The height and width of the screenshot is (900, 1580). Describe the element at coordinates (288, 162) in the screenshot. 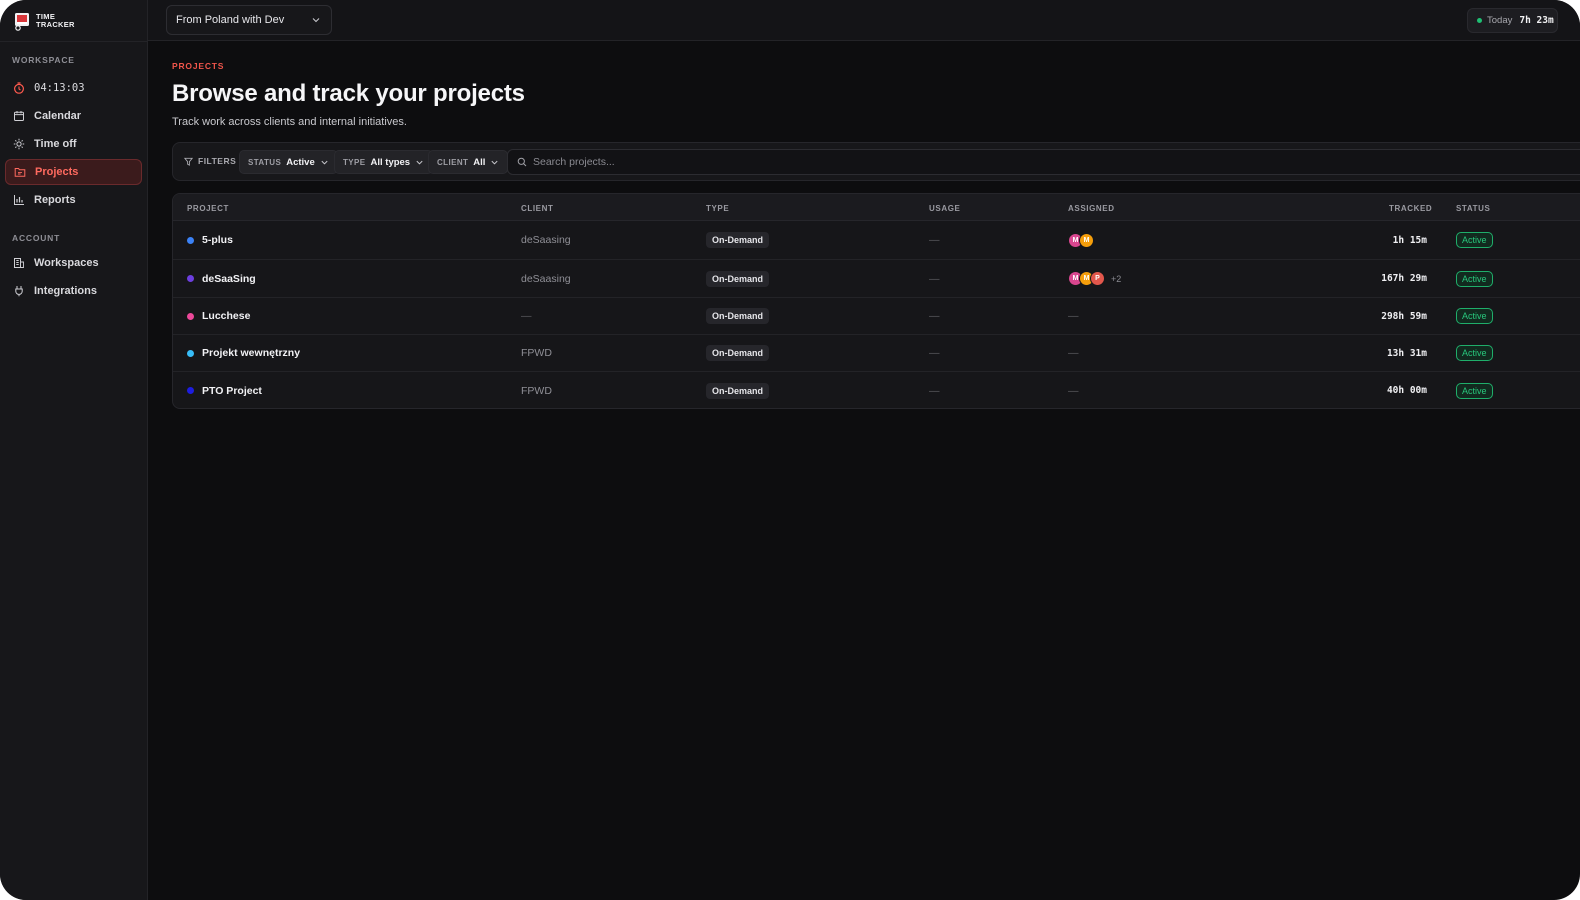

I see `status-filter: STATUS Active` at that location.